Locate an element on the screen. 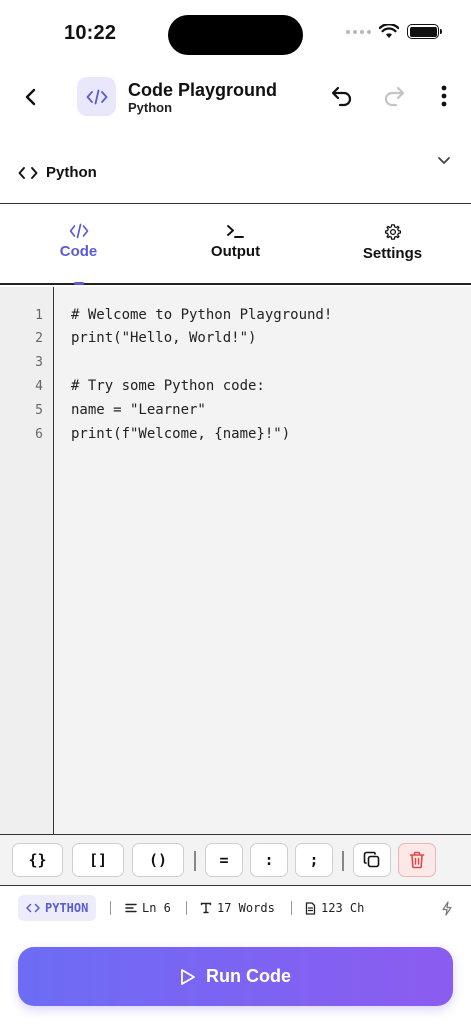 The width and height of the screenshot is (471, 1024). copy-button is located at coordinates (372, 860).